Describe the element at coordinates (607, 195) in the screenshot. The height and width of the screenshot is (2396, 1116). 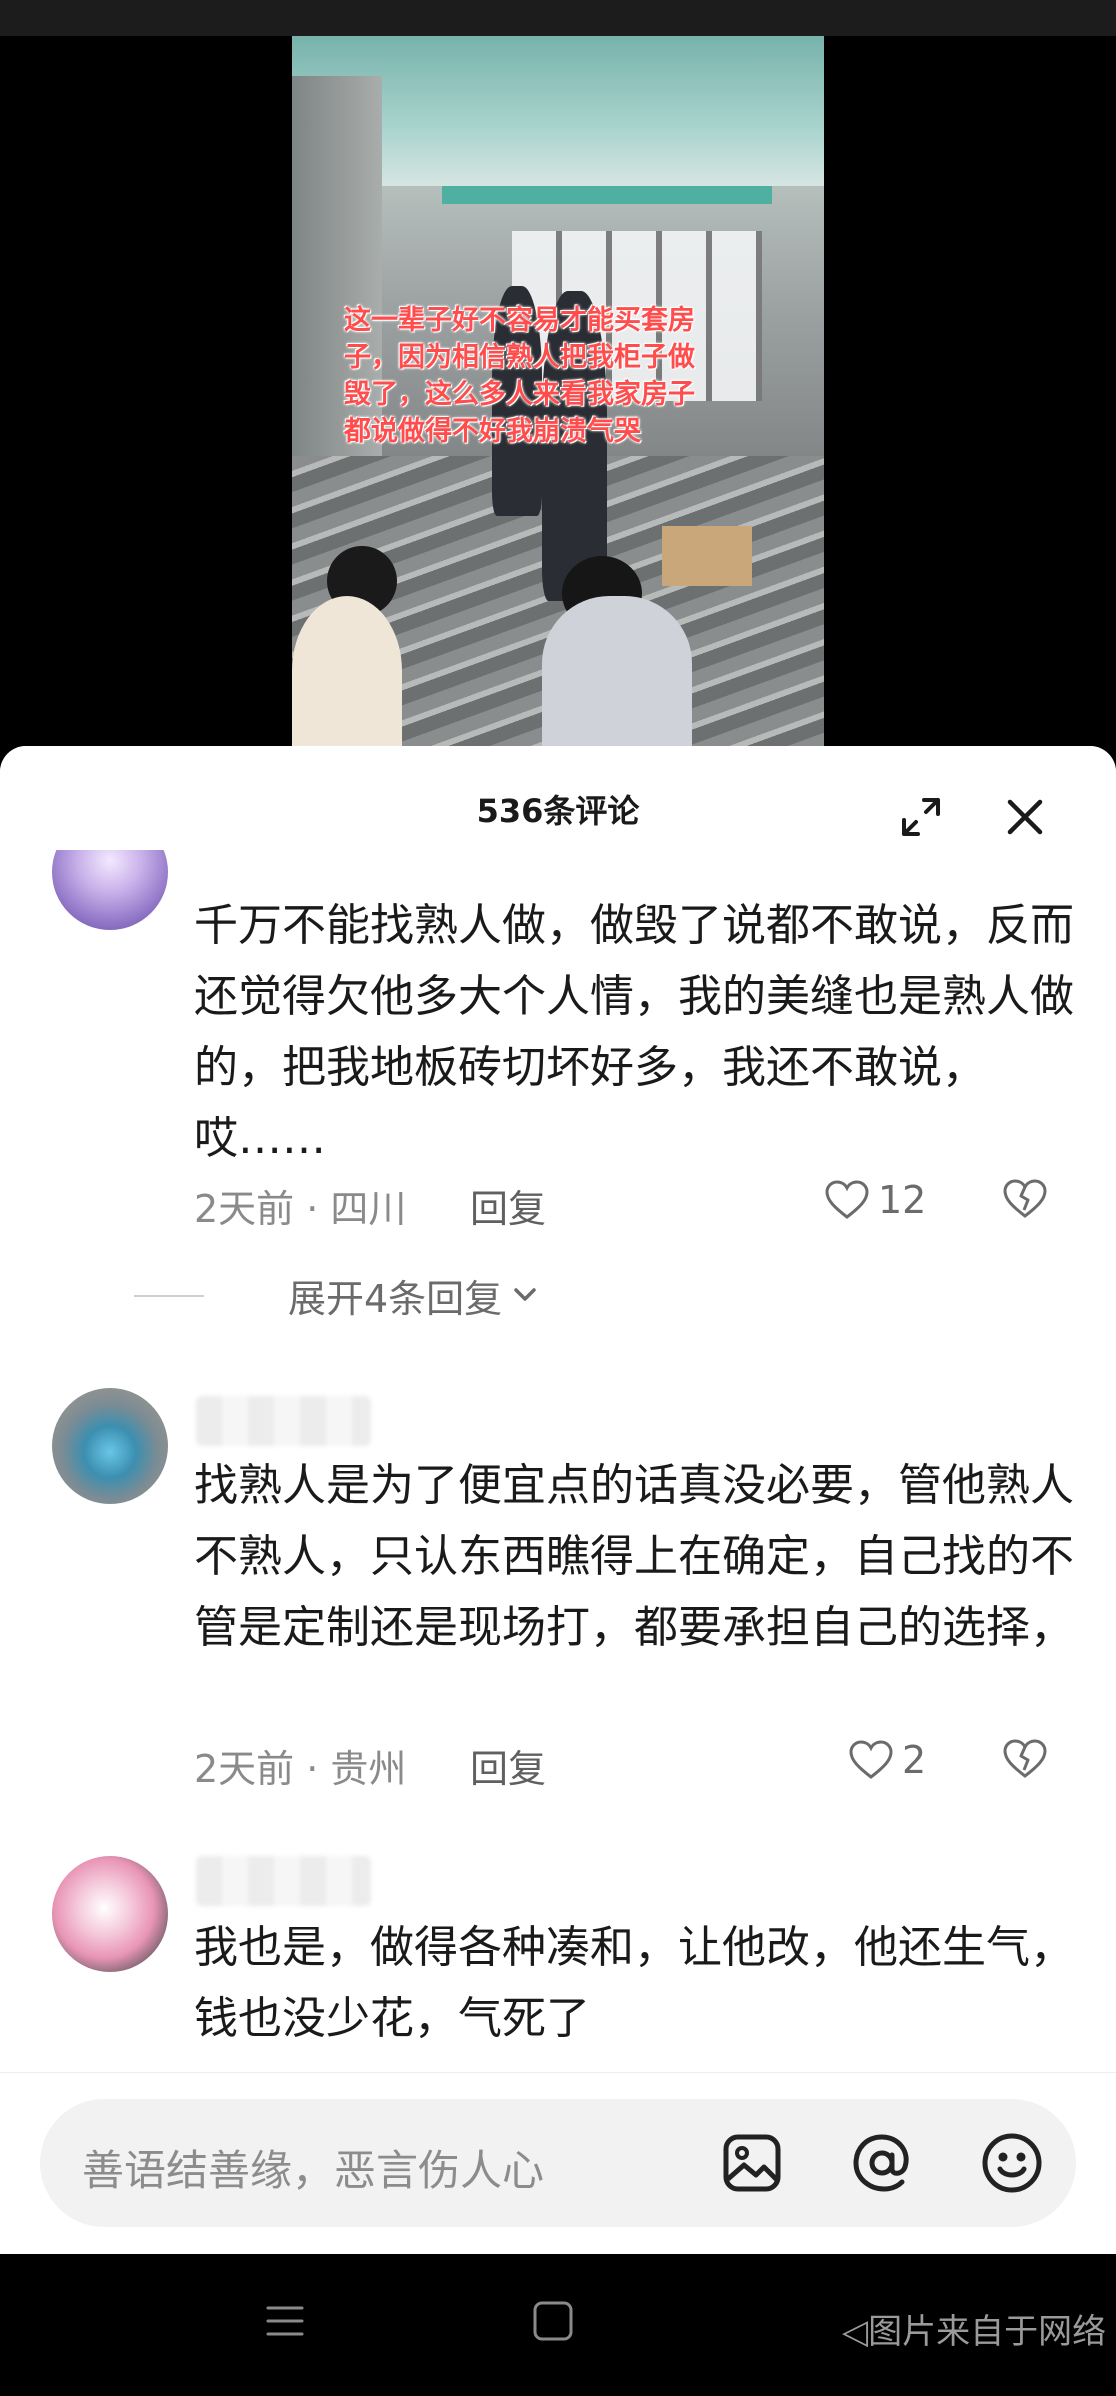
I see `video-ceiling-trim` at that location.